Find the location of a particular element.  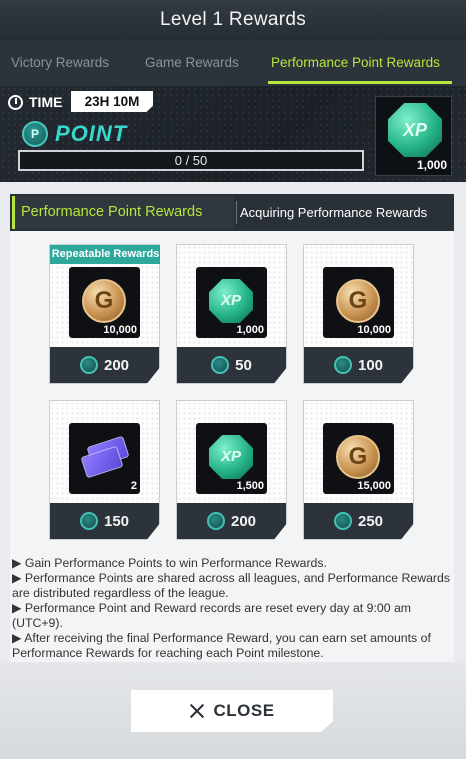

point-label: POINT is located at coordinates (91, 133).